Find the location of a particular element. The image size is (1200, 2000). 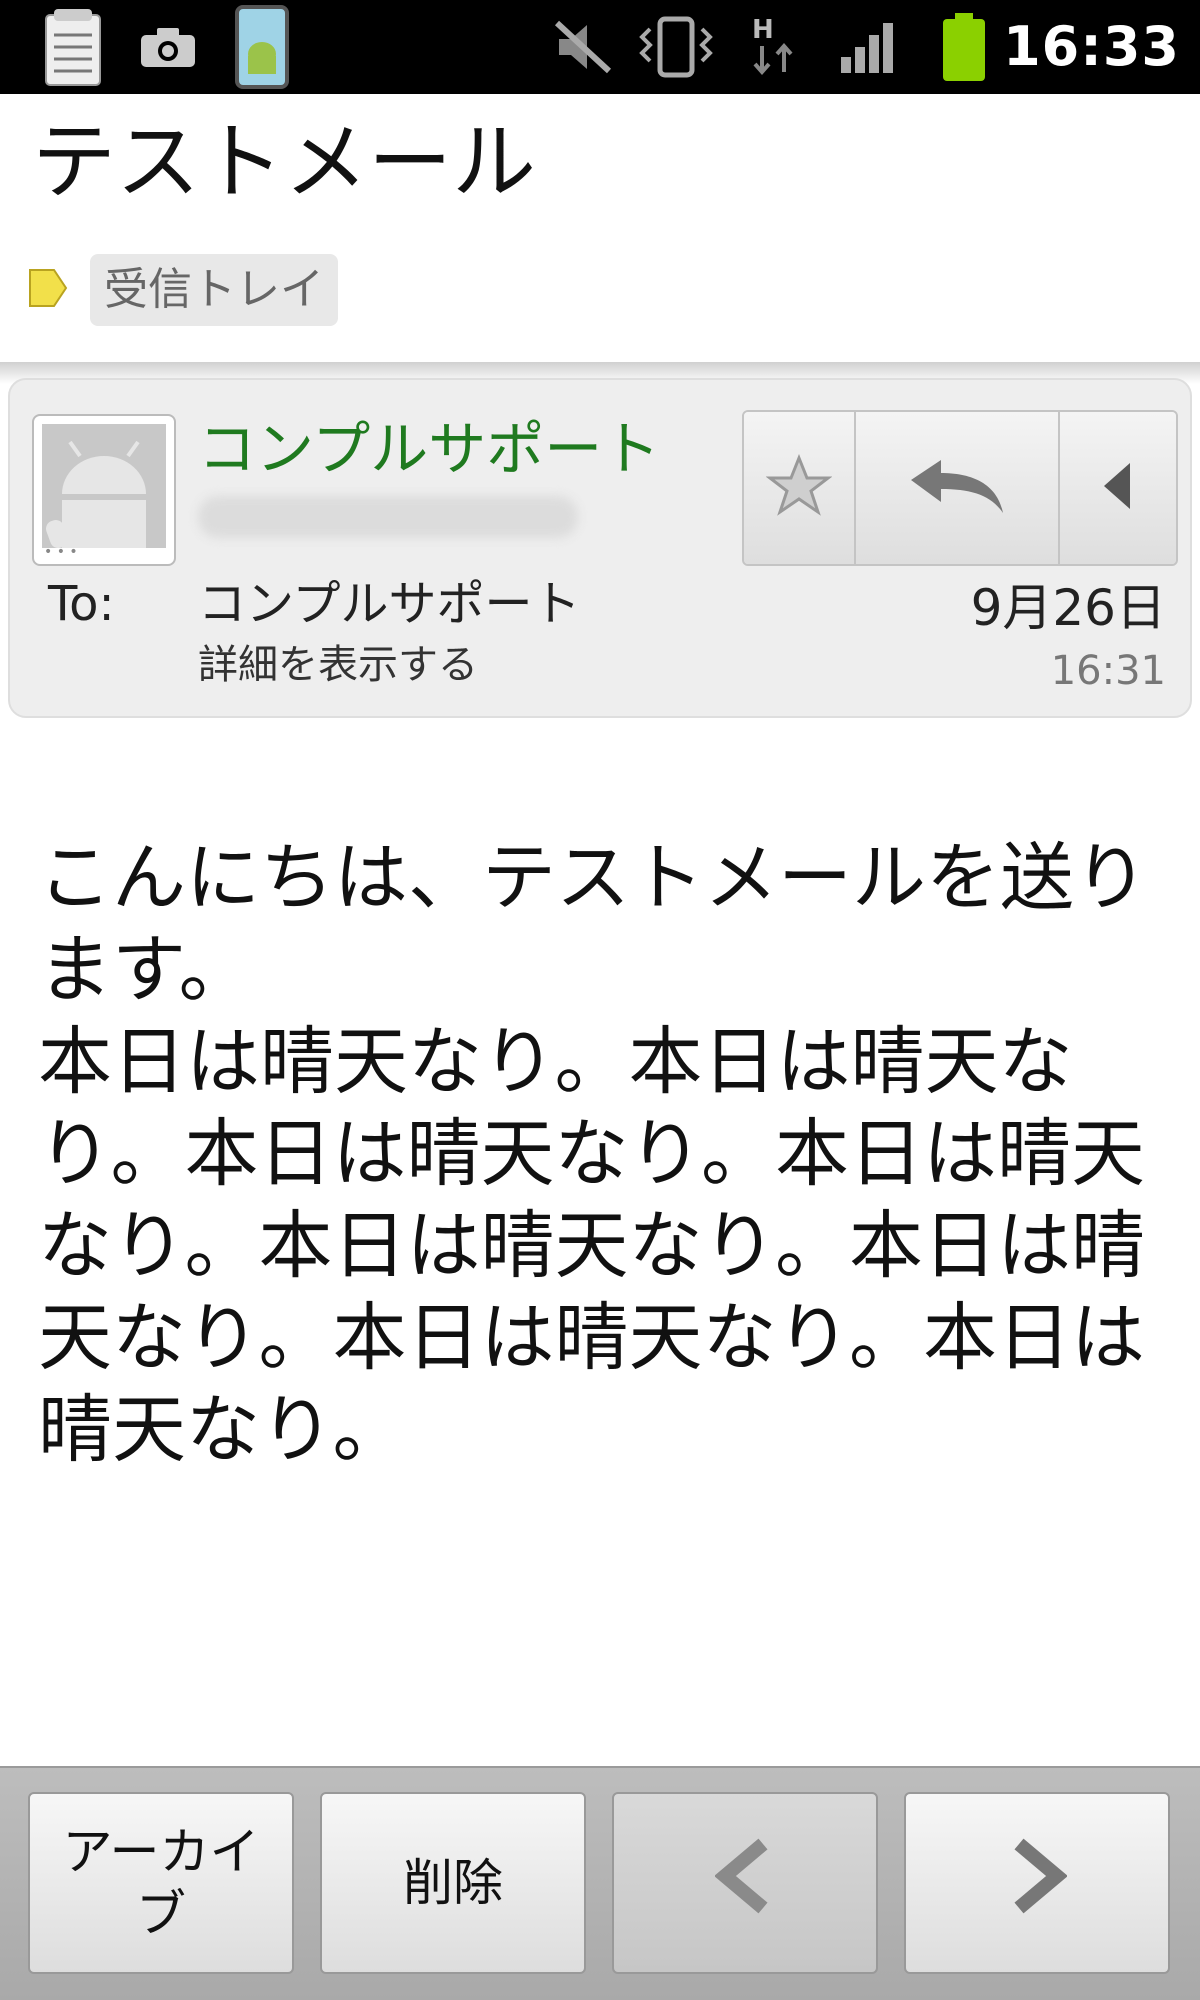

bottom-action-bar: アーカイブ 削除 is located at coordinates (600, 1883).